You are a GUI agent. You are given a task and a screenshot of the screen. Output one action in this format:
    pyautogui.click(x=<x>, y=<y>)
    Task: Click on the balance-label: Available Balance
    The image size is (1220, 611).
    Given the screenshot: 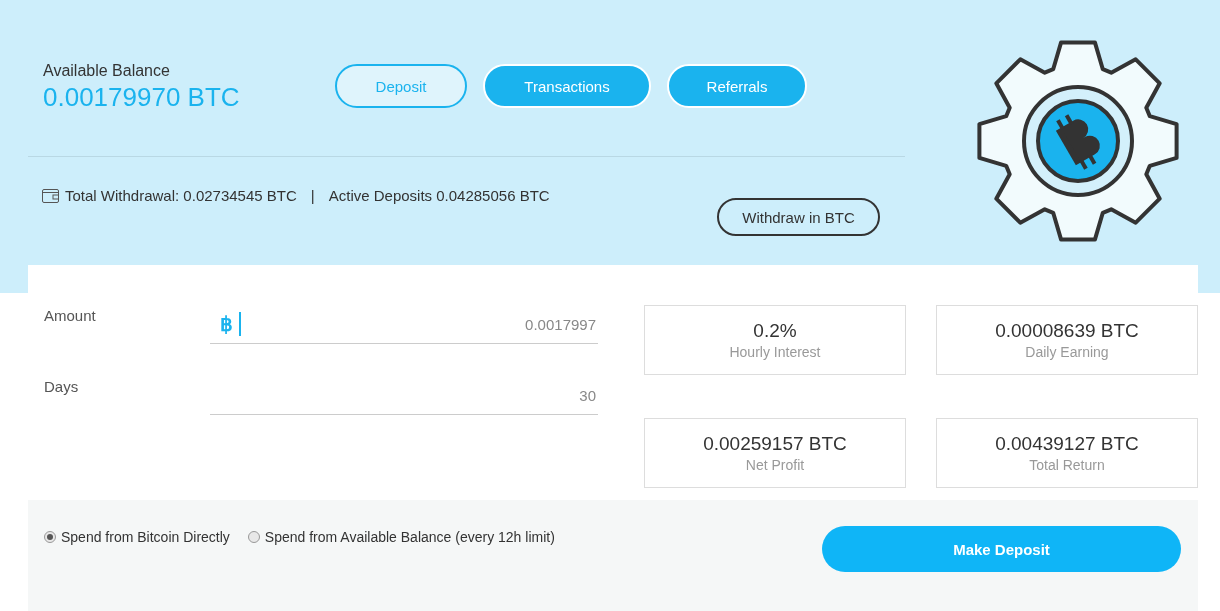 What is the action you would take?
    pyautogui.click(x=107, y=71)
    